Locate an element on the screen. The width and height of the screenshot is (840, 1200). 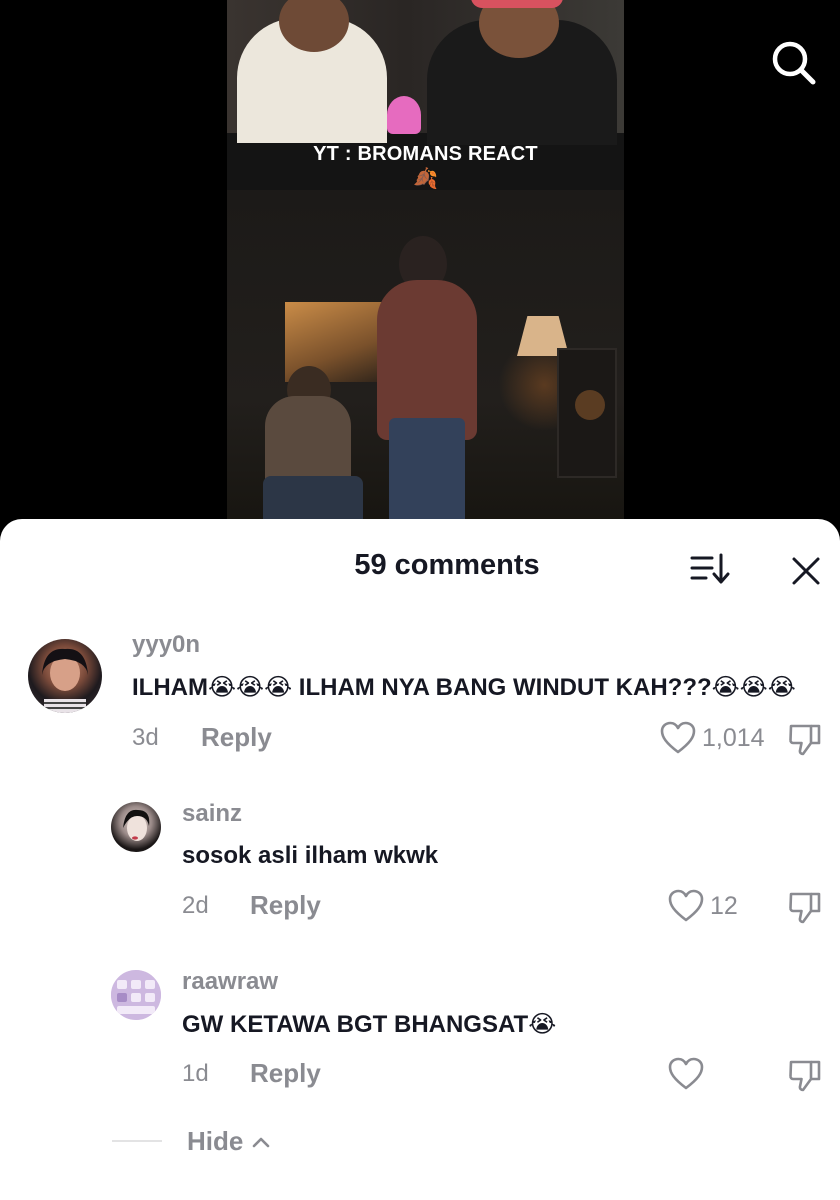
comment-timestamp: 3d is located at coordinates (145, 737).